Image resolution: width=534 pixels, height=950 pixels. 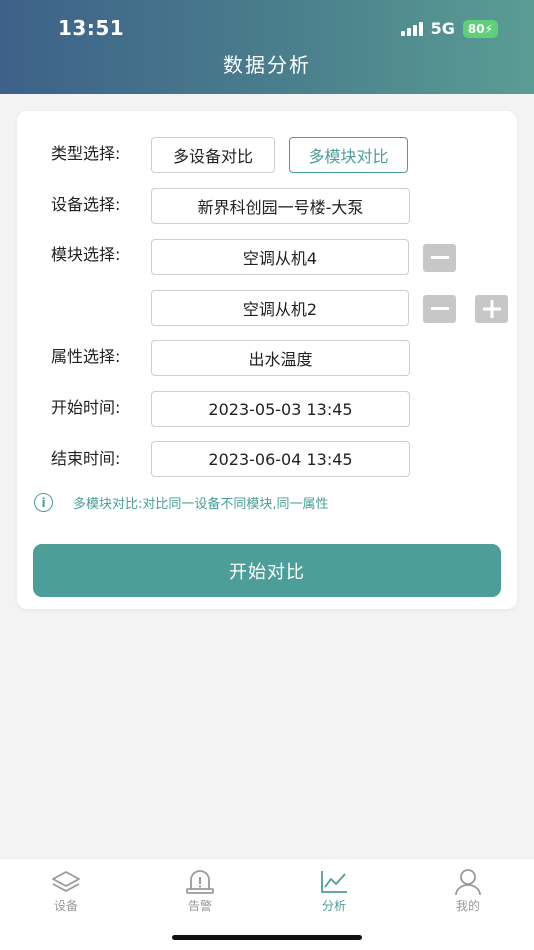 I want to click on tab-label: 设备, so click(x=65, y=906).